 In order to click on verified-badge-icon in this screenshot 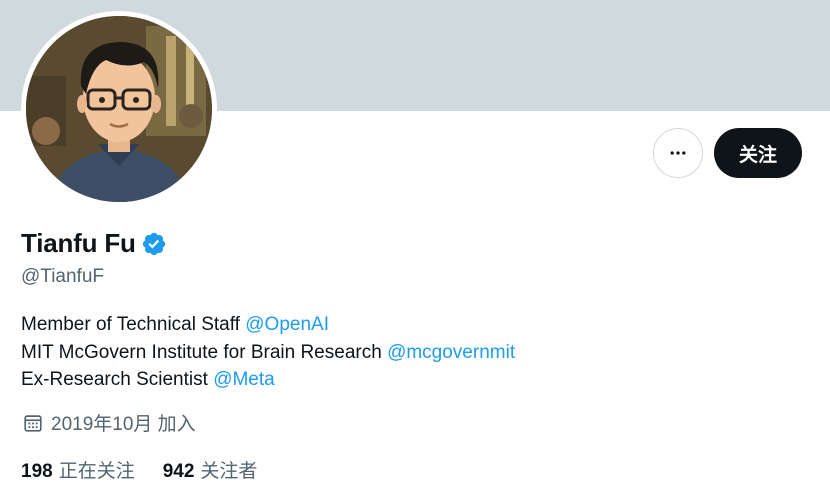, I will do `click(154, 244)`.